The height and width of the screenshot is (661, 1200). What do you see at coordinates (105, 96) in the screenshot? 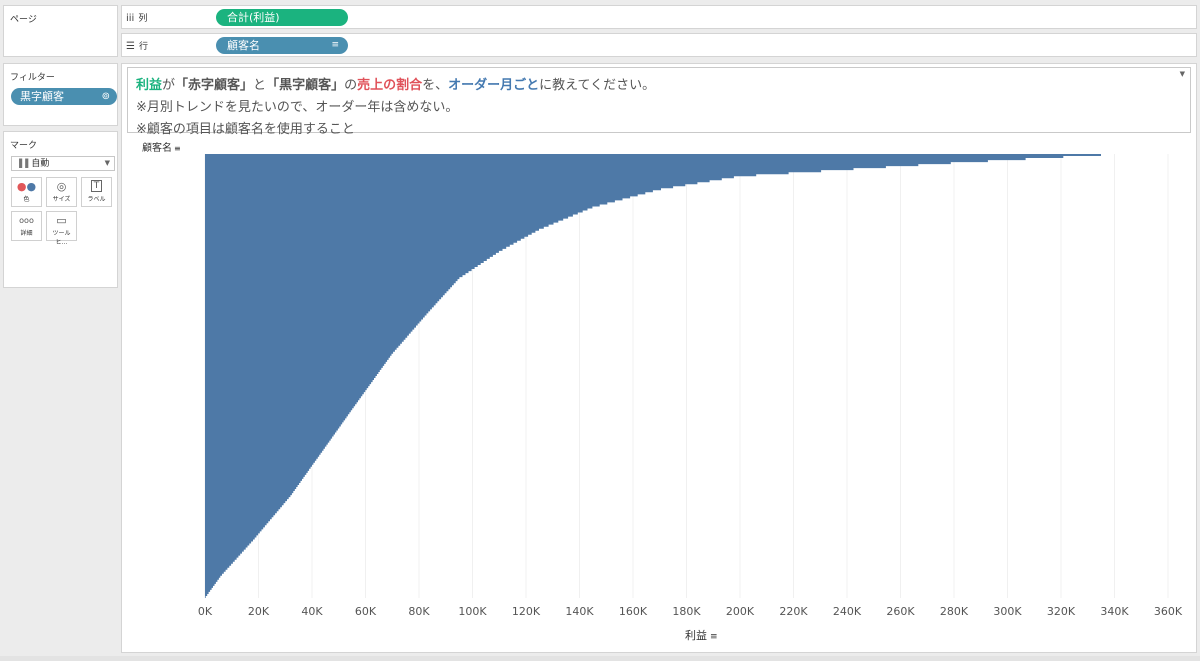
I see `set-icon: ⊚` at bounding box center [105, 96].